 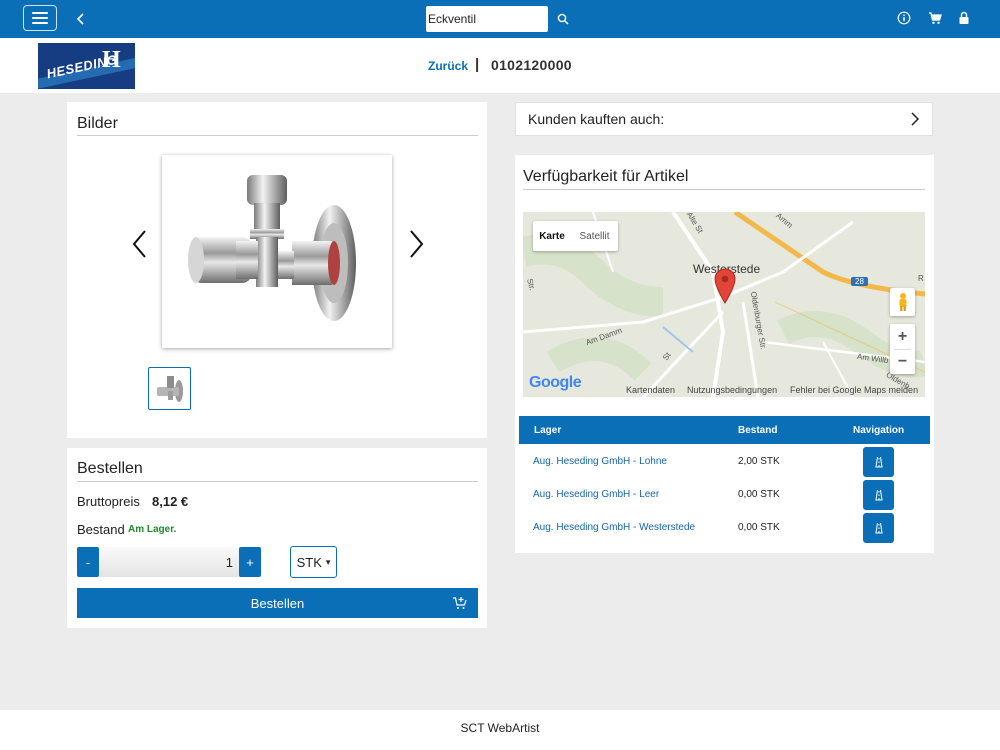 I want to click on carousel-prev-button, so click(x=140, y=244).